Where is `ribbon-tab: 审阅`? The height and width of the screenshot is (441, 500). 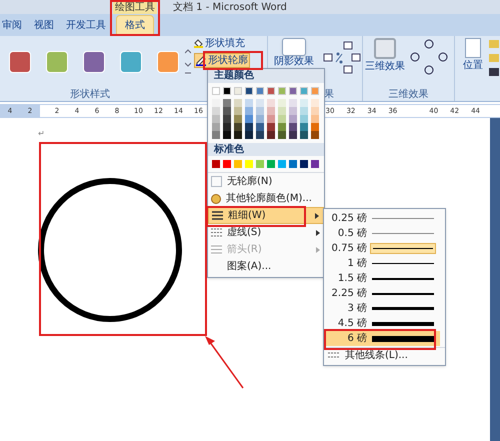
ribbon-tab: 审阅 is located at coordinates (12, 25).